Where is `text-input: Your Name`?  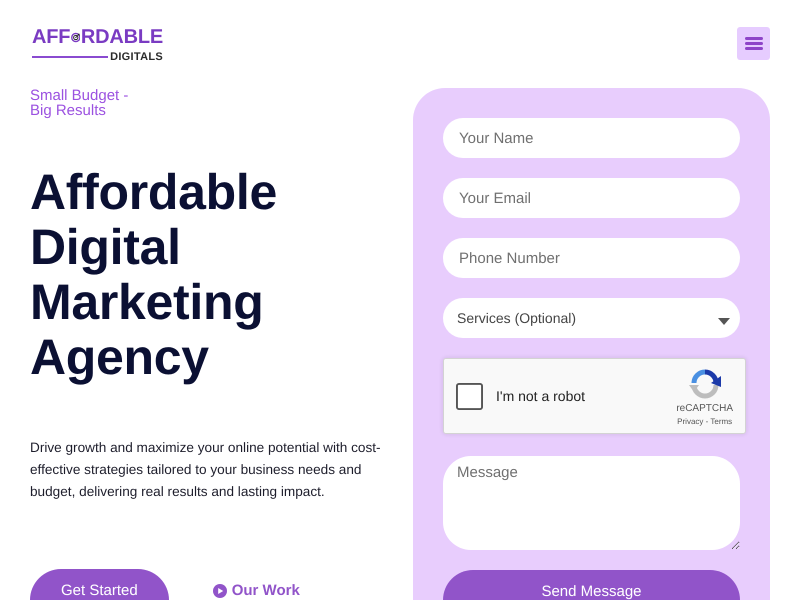
text-input: Your Name is located at coordinates (591, 138).